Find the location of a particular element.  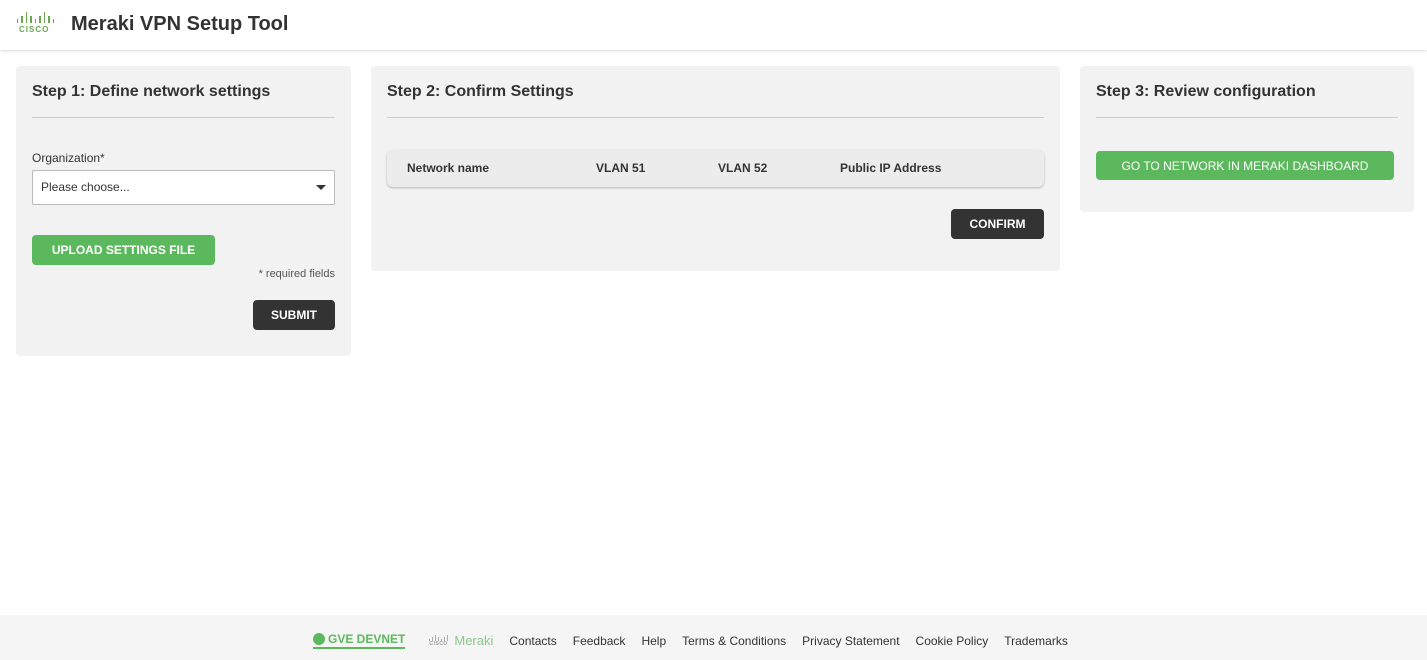

meraki-cisco-word: CISCO is located at coordinates (438, 643).